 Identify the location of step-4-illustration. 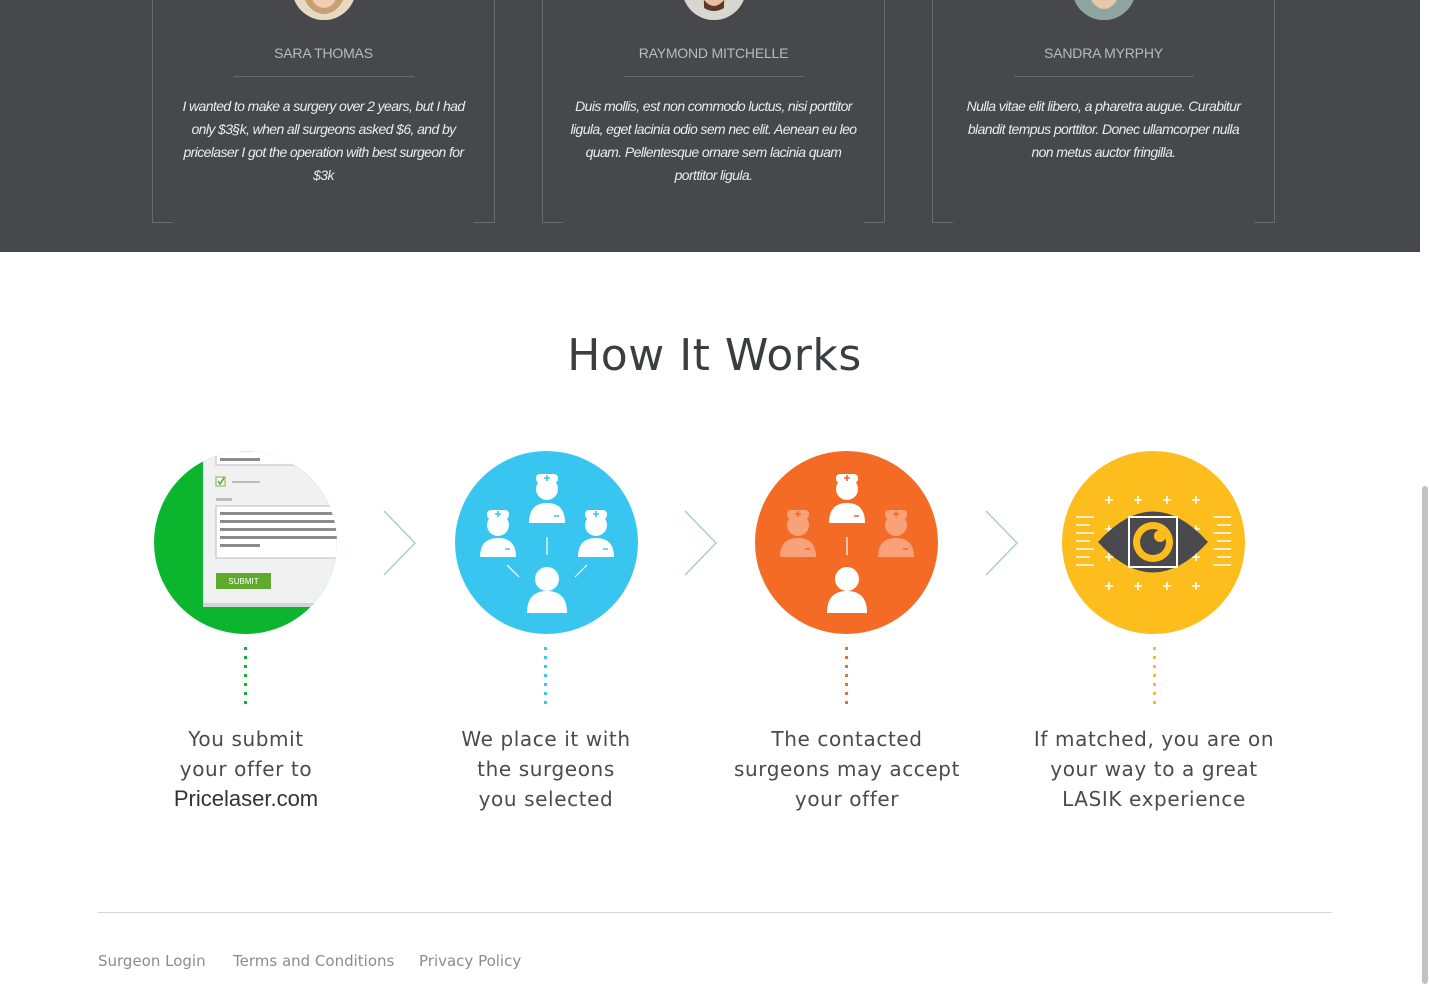
(1153, 542).